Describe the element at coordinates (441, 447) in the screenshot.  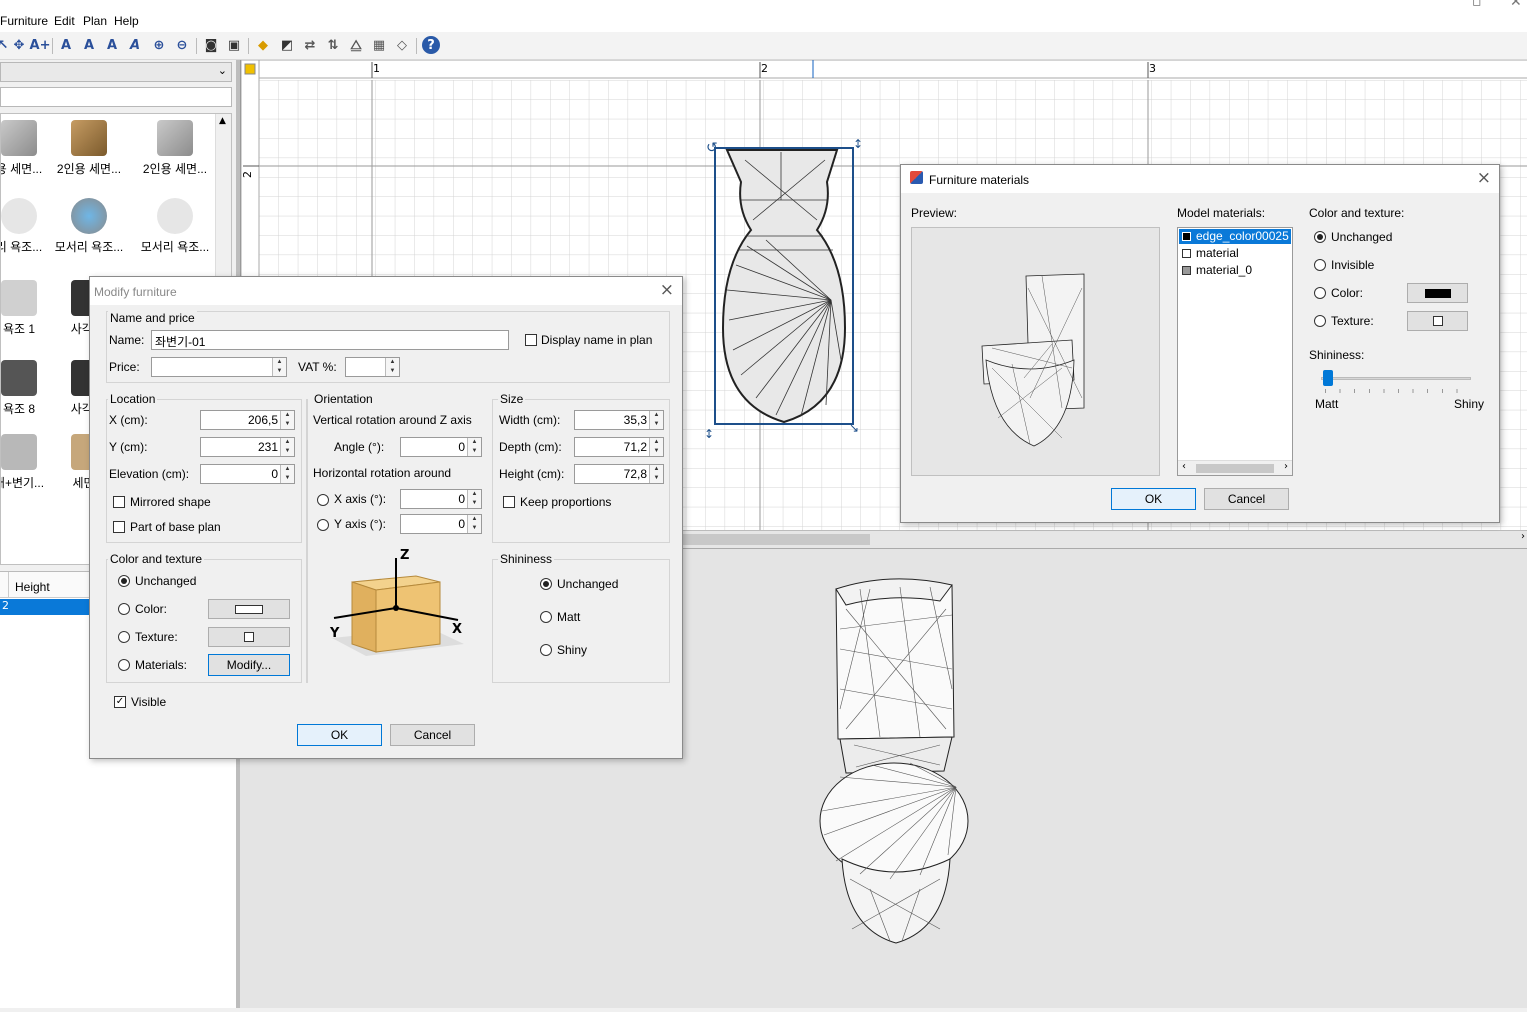
I see `angle-field: 0 ▲ ▼` at that location.